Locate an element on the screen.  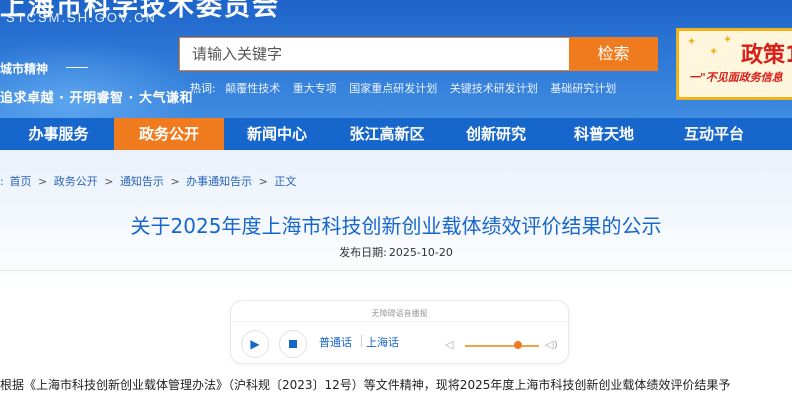
search-button: 检索 is located at coordinates (613, 54).